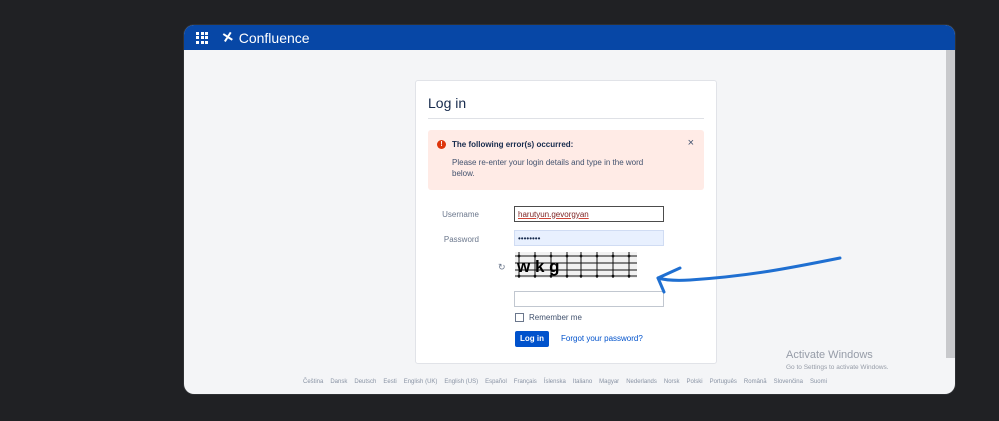  What do you see at coordinates (389, 382) in the screenshot?
I see `language-link: Eesti` at bounding box center [389, 382].